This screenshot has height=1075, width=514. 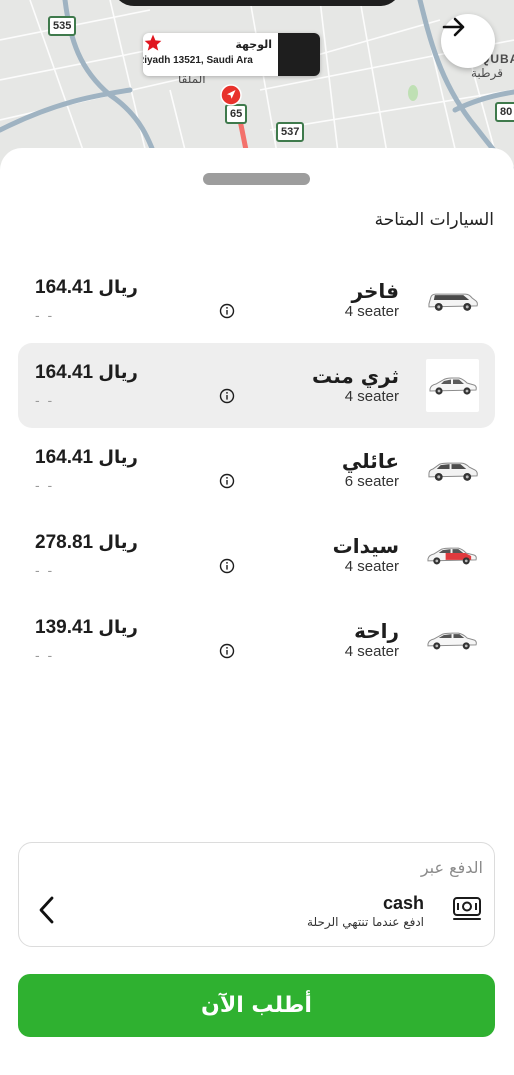 What do you see at coordinates (256, 300) in the screenshot?
I see `car-option-fakher: فاخر 4 seater ريال 164.41 - -` at bounding box center [256, 300].